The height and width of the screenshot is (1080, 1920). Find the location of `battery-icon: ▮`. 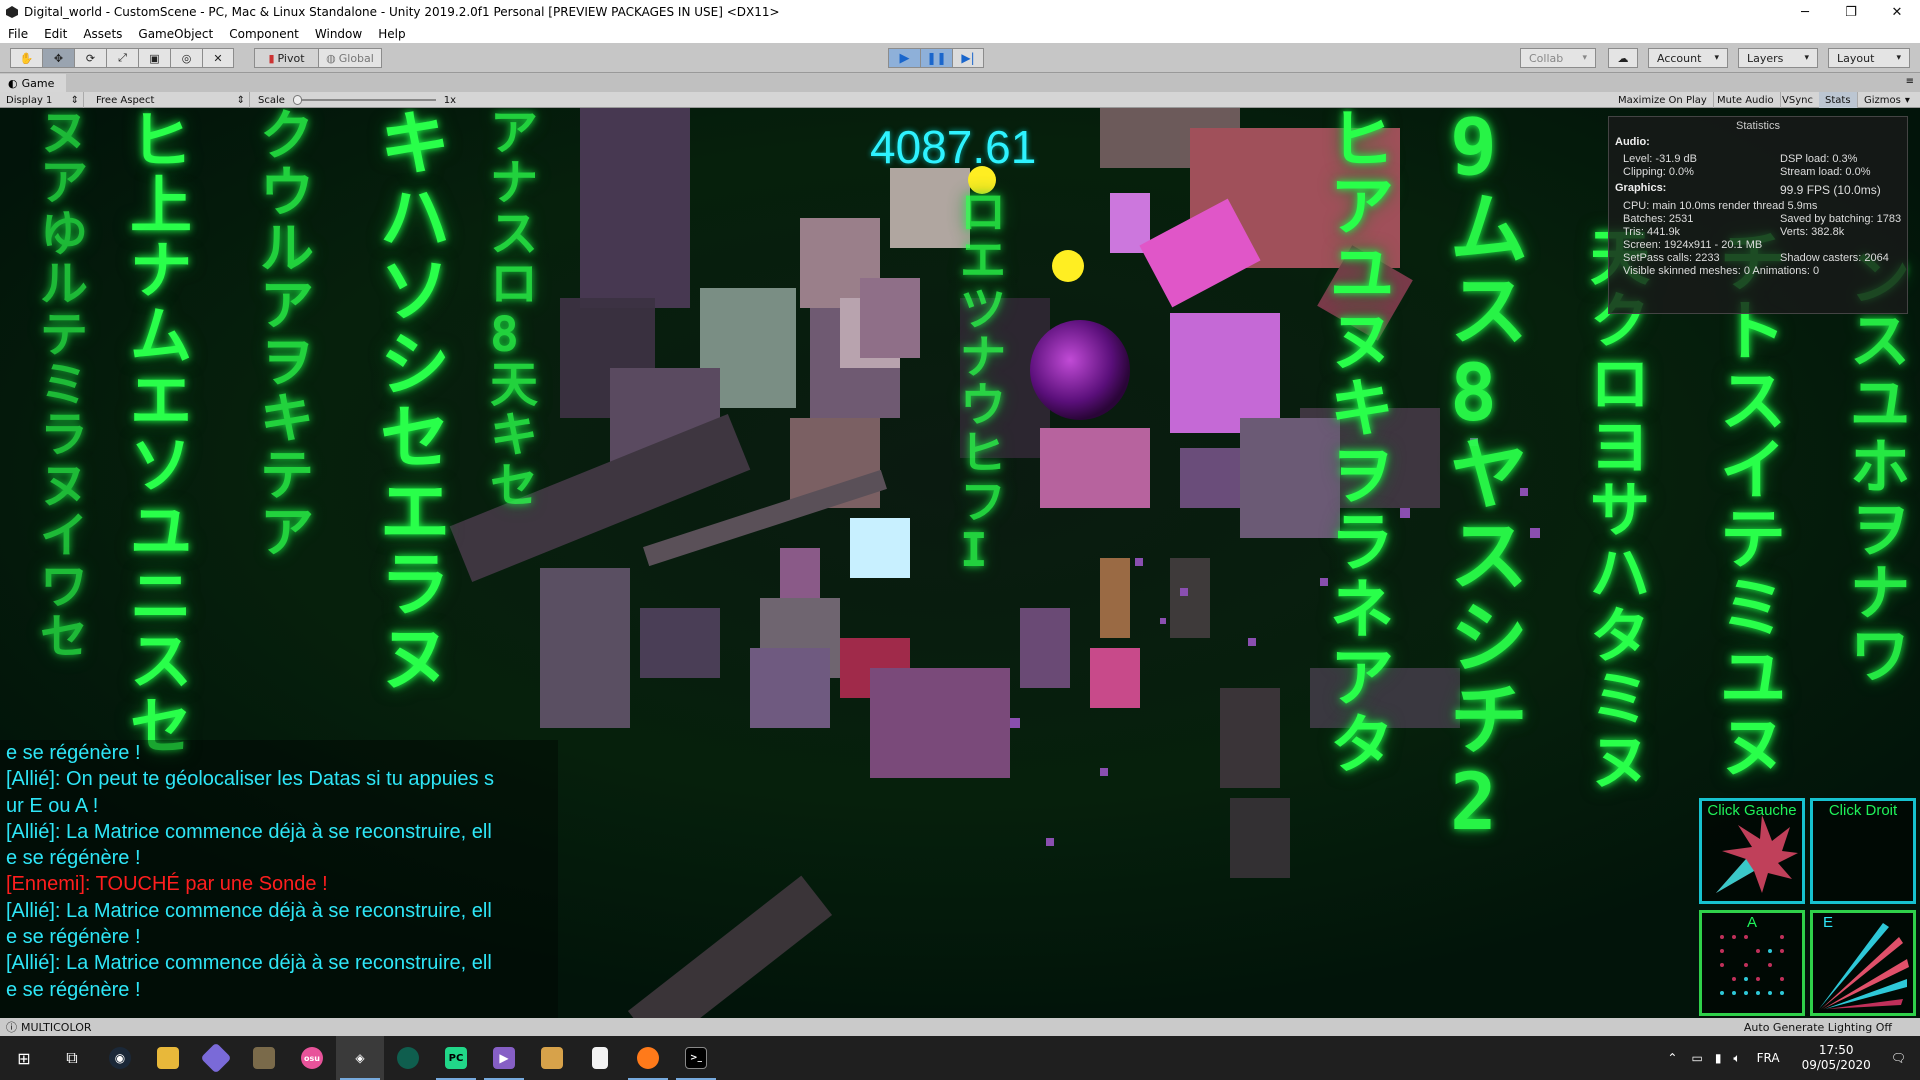

battery-icon: ▮ is located at coordinates (1718, 1058).